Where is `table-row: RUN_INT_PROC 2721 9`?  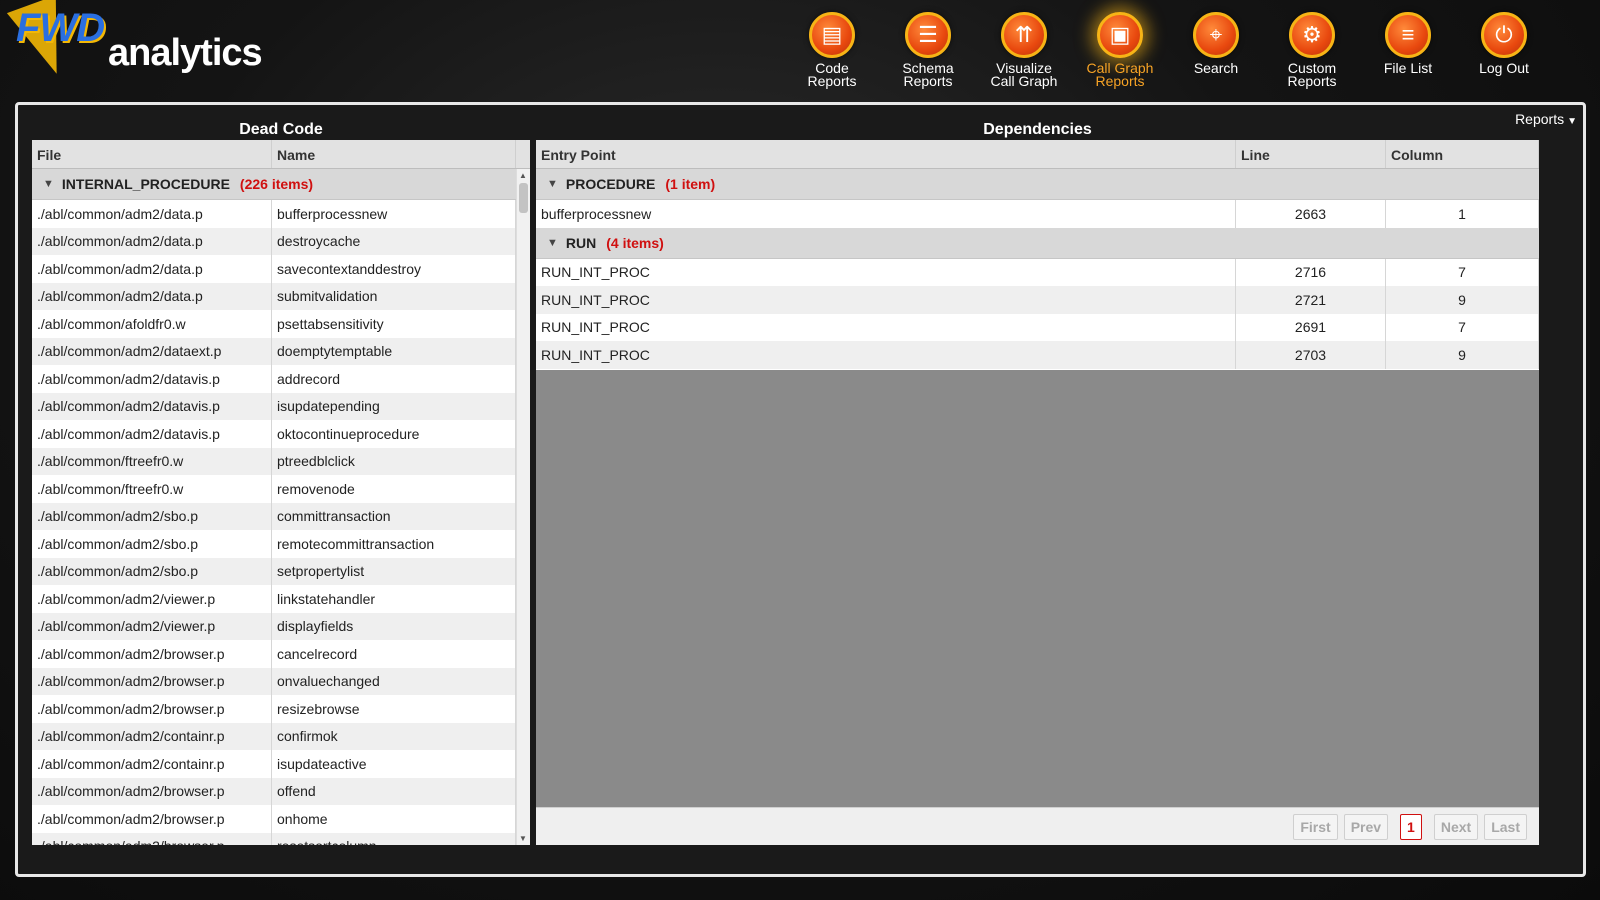
table-row: RUN_INT_PROC 2721 9 is located at coordinates (1037, 300).